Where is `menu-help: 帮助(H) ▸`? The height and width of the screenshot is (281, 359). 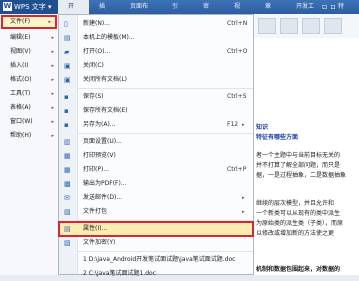 menu-help: 帮助(H) ▸ is located at coordinates (29, 136).